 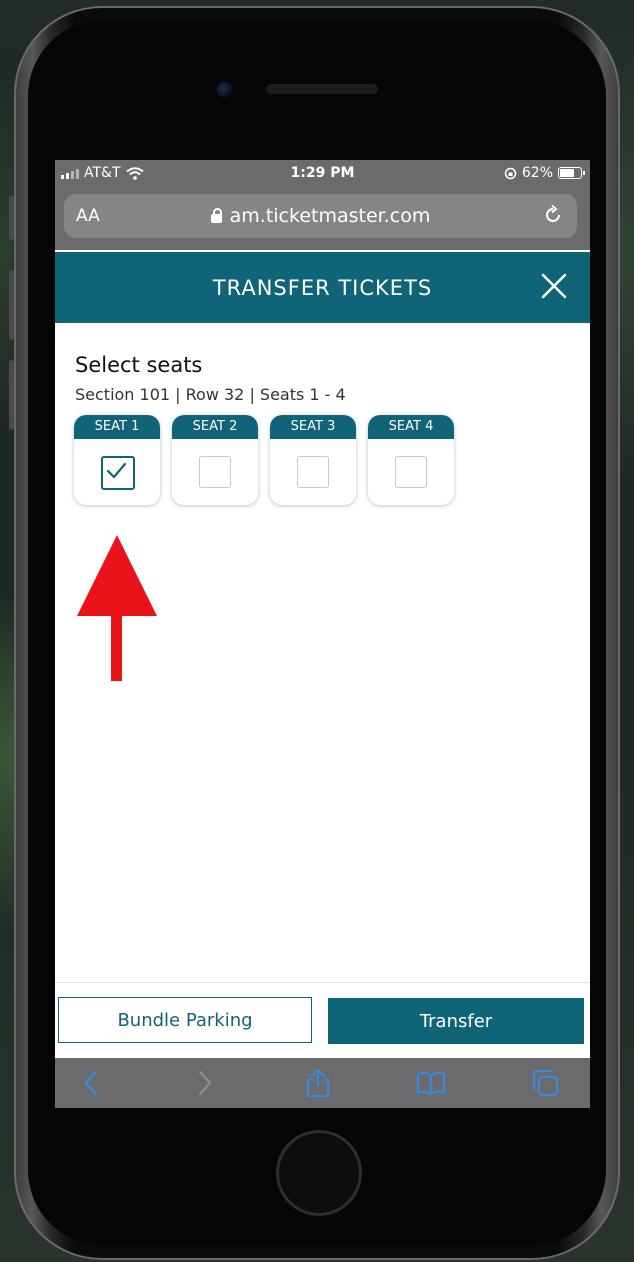 What do you see at coordinates (216, 215) in the screenshot?
I see `lock-icon` at bounding box center [216, 215].